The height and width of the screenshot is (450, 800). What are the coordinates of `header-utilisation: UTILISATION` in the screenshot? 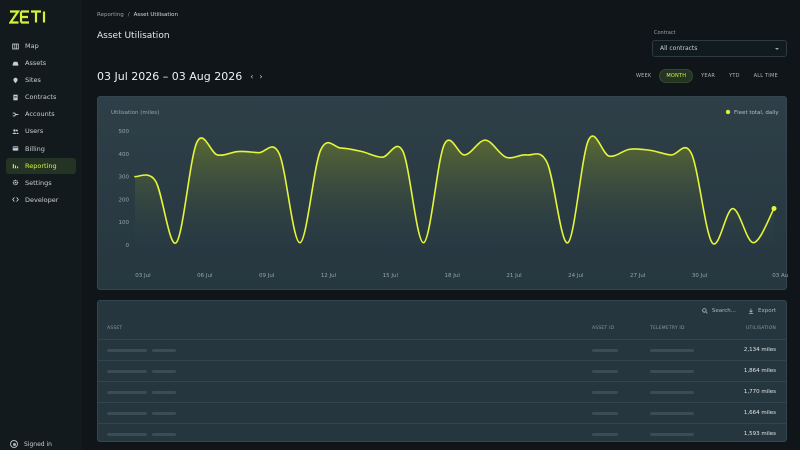 It's located at (761, 328).